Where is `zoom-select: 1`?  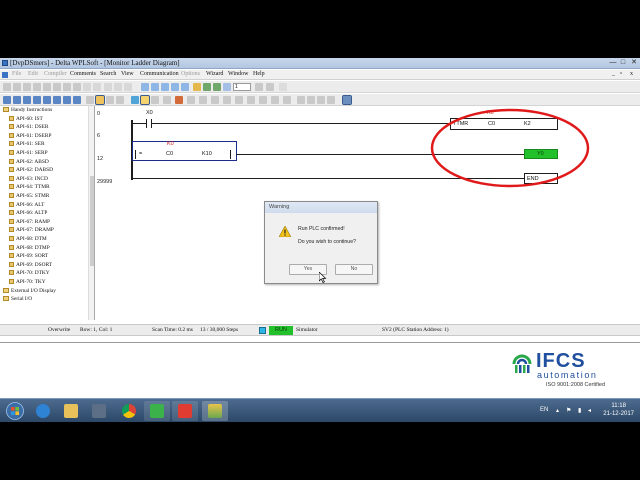
zoom-select: 1 is located at coordinates (242, 87).